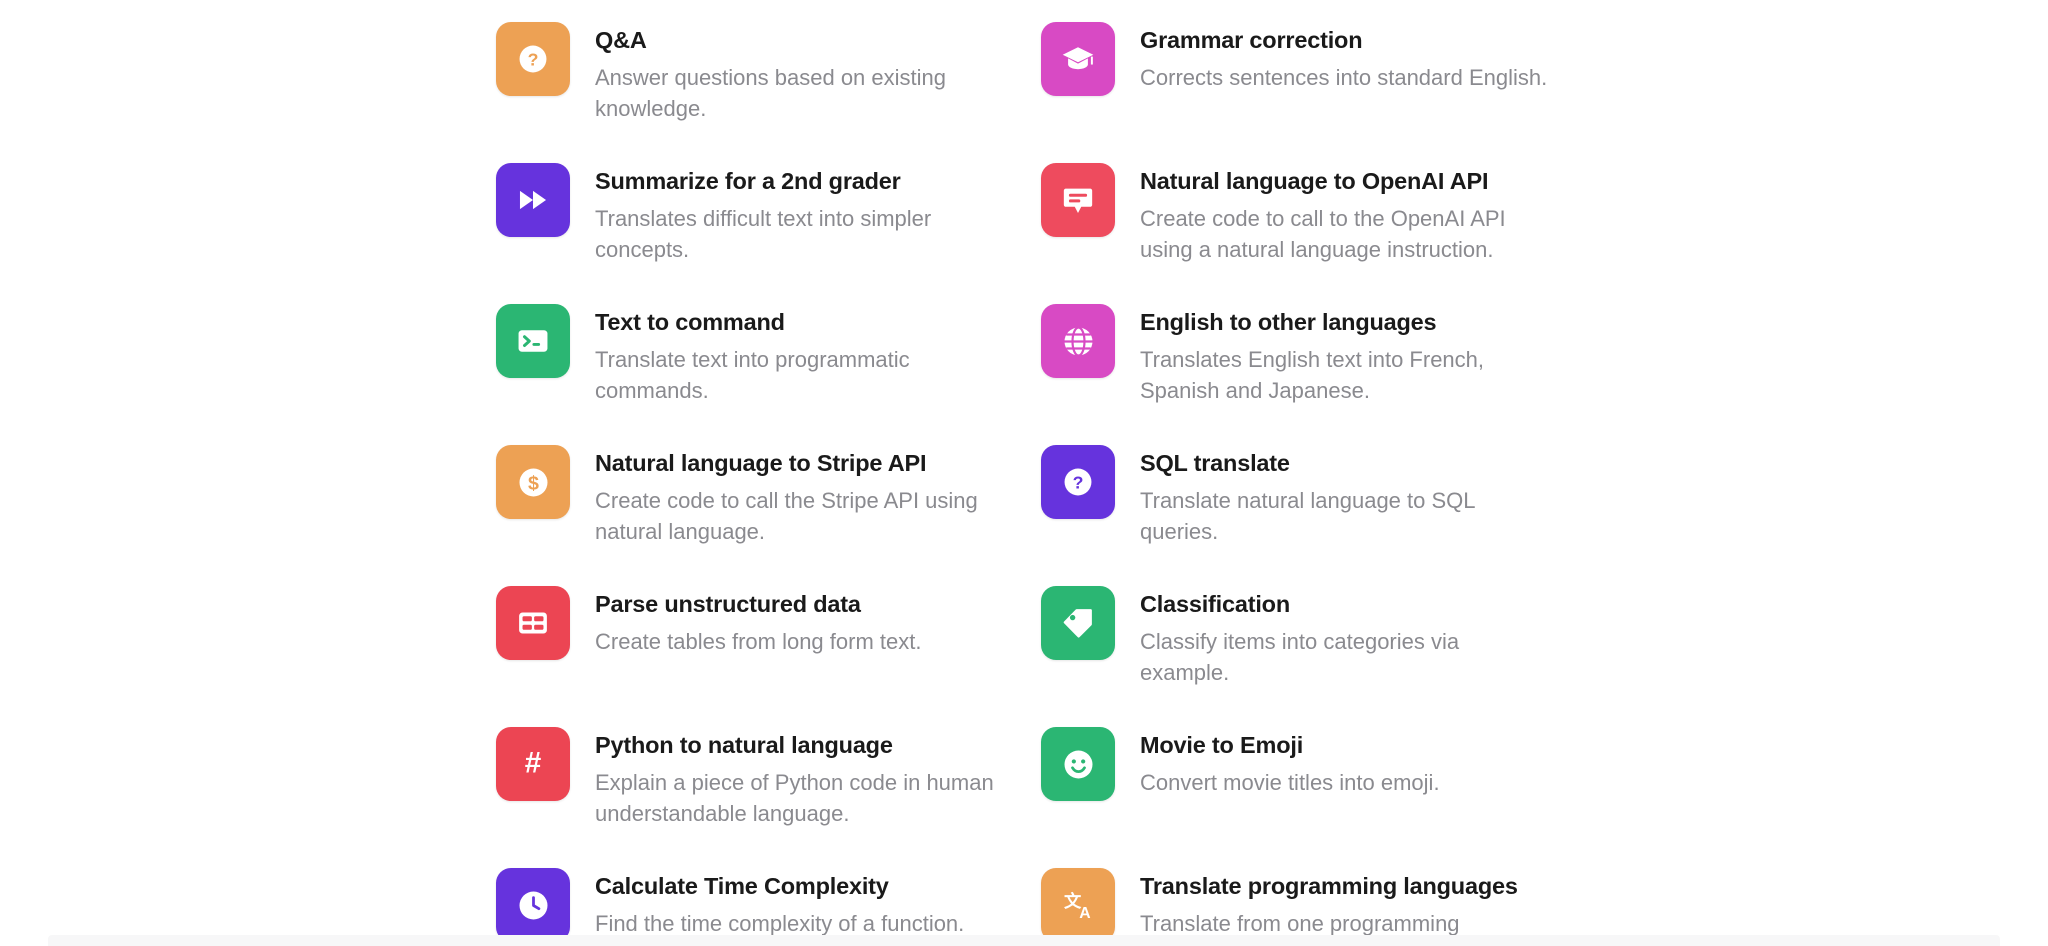  Describe the element at coordinates (533, 341) in the screenshot. I see `terminal-icon` at that location.